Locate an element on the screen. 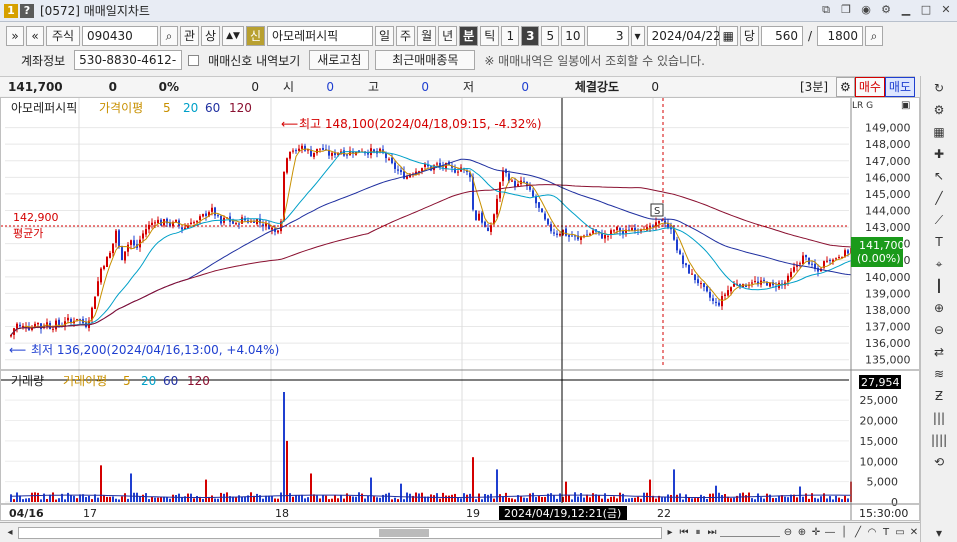 The width and height of the screenshot is (957, 542). chart-settings-icon: ⚙ is located at coordinates (845, 86).